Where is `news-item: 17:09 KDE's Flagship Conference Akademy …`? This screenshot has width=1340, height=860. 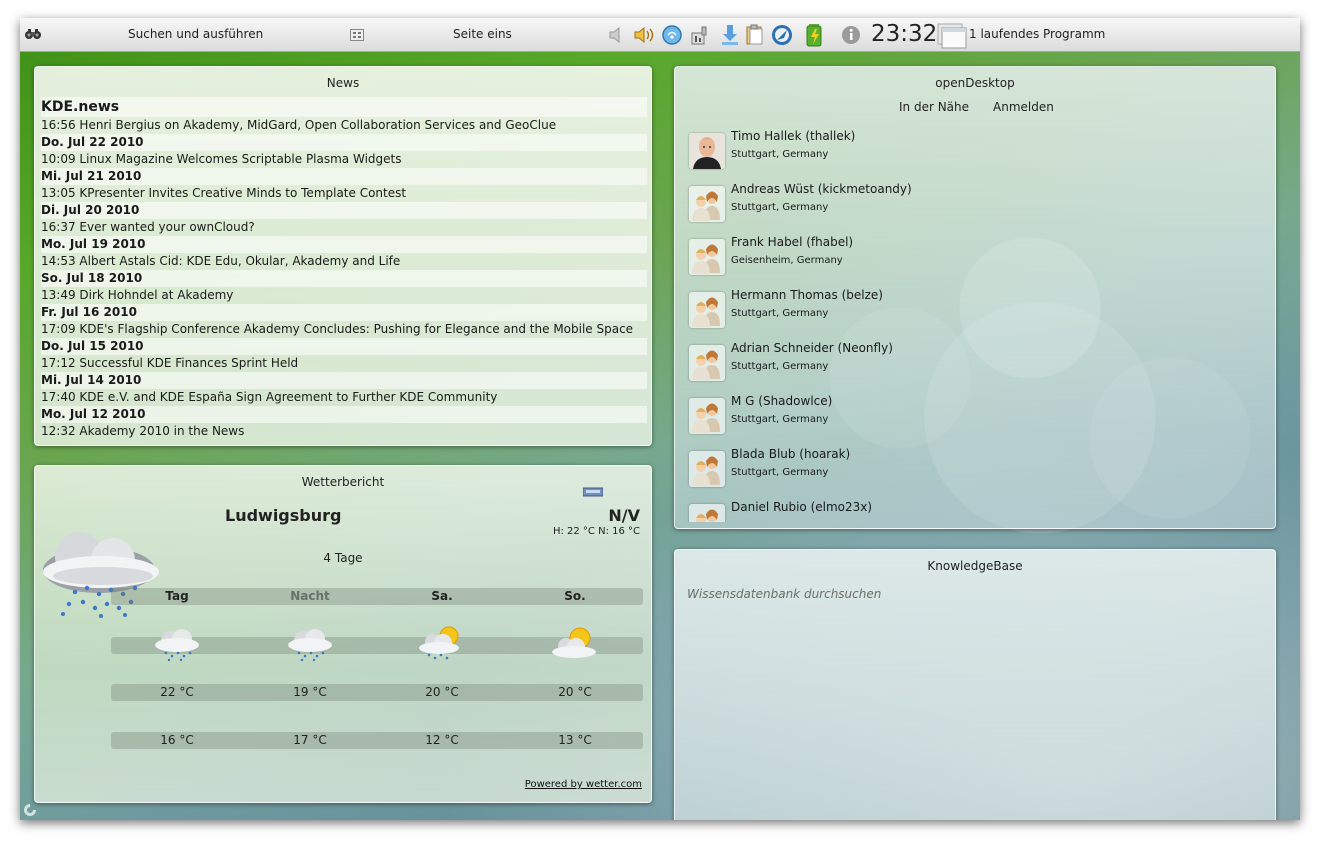 news-item: 17:09 KDE's Flagship Conference Akademy … is located at coordinates (344, 329).